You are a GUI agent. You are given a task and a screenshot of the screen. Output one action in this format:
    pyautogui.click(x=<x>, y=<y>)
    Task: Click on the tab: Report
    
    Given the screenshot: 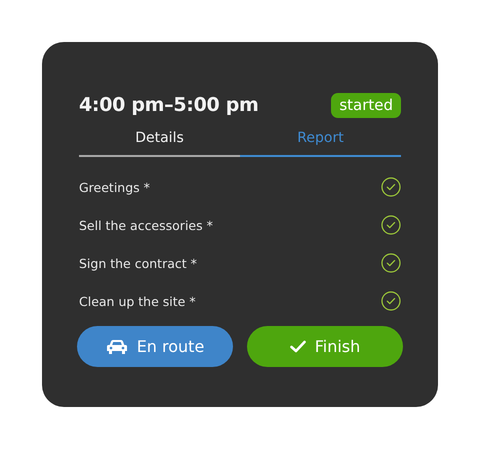 What is the action you would take?
    pyautogui.click(x=320, y=141)
    